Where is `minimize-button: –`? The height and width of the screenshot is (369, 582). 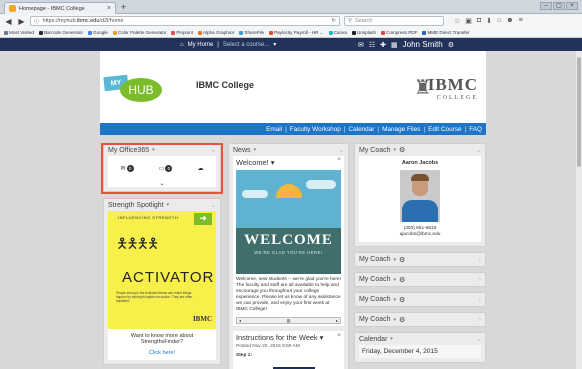
minimize-button: – is located at coordinates (546, 6).